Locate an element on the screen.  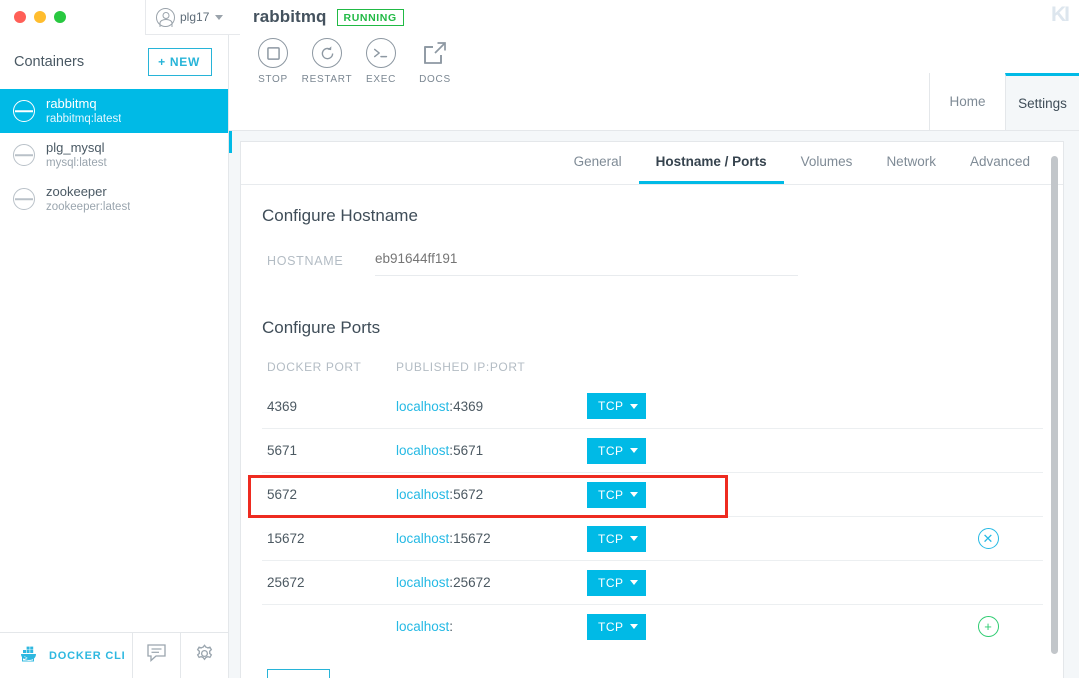
status-badge: RUNNING is located at coordinates (370, 17).